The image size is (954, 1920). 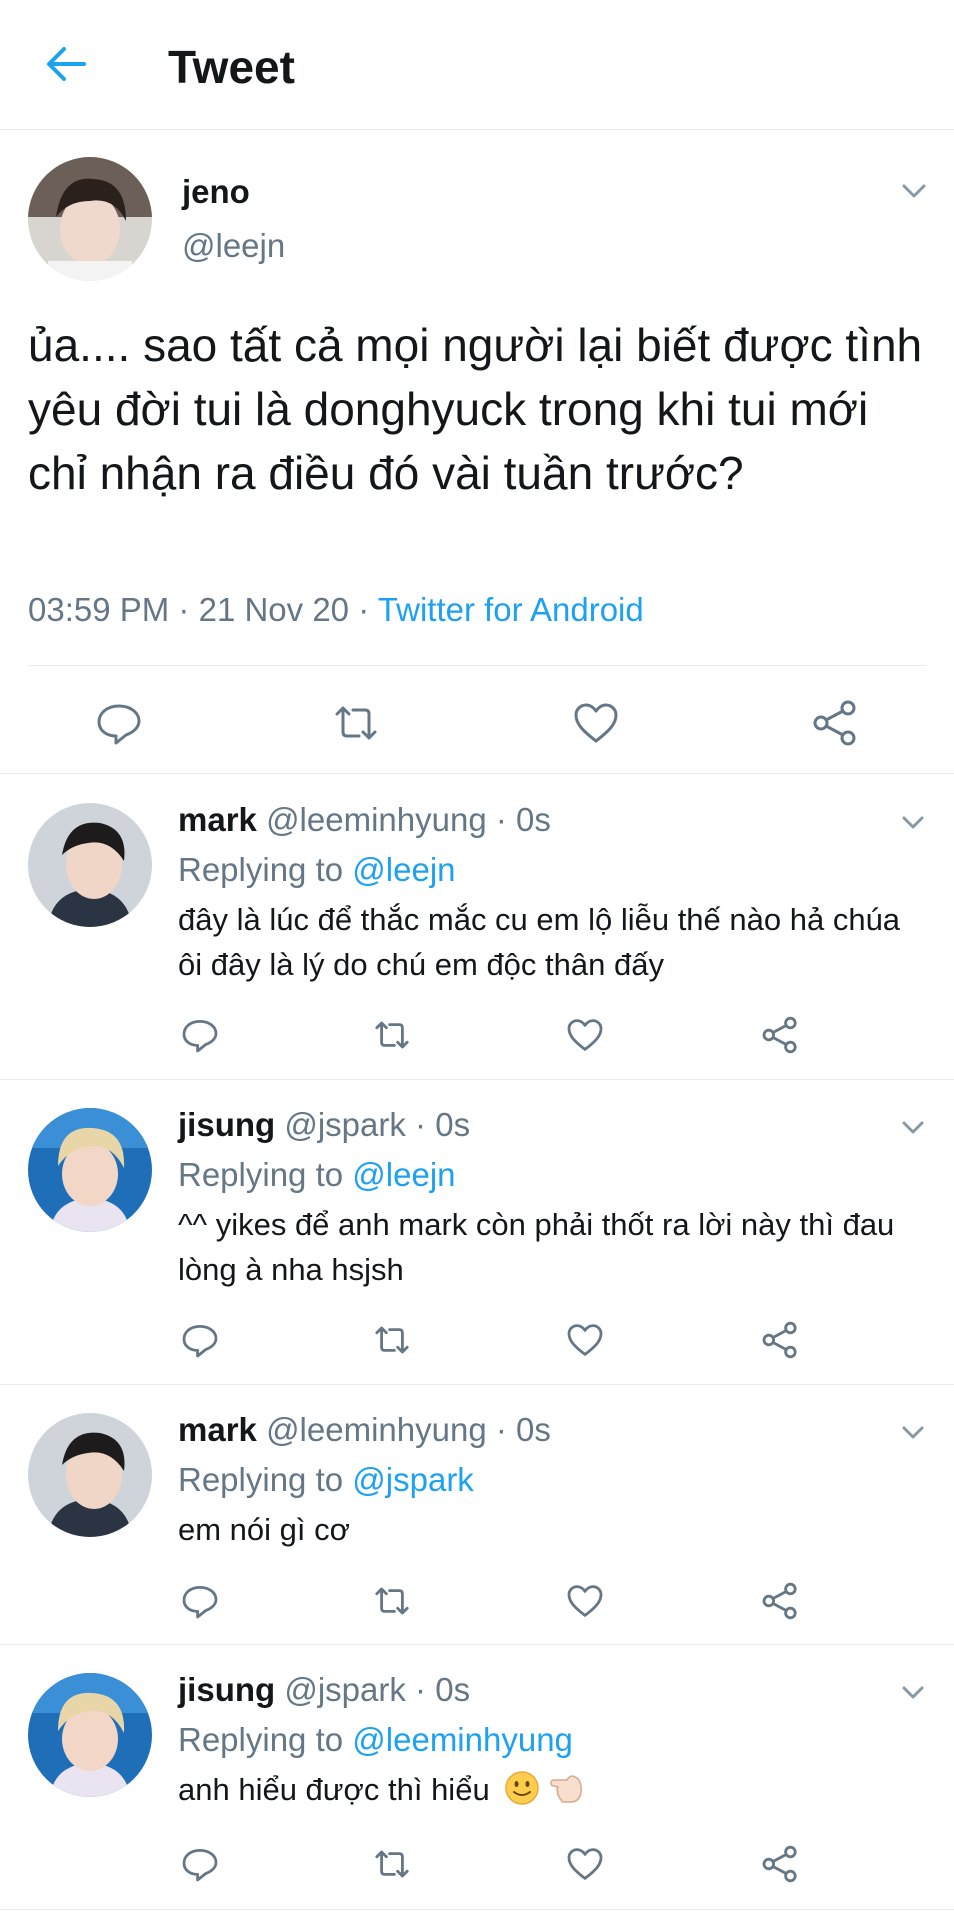 I want to click on author-name: jeno, so click(x=216, y=192).